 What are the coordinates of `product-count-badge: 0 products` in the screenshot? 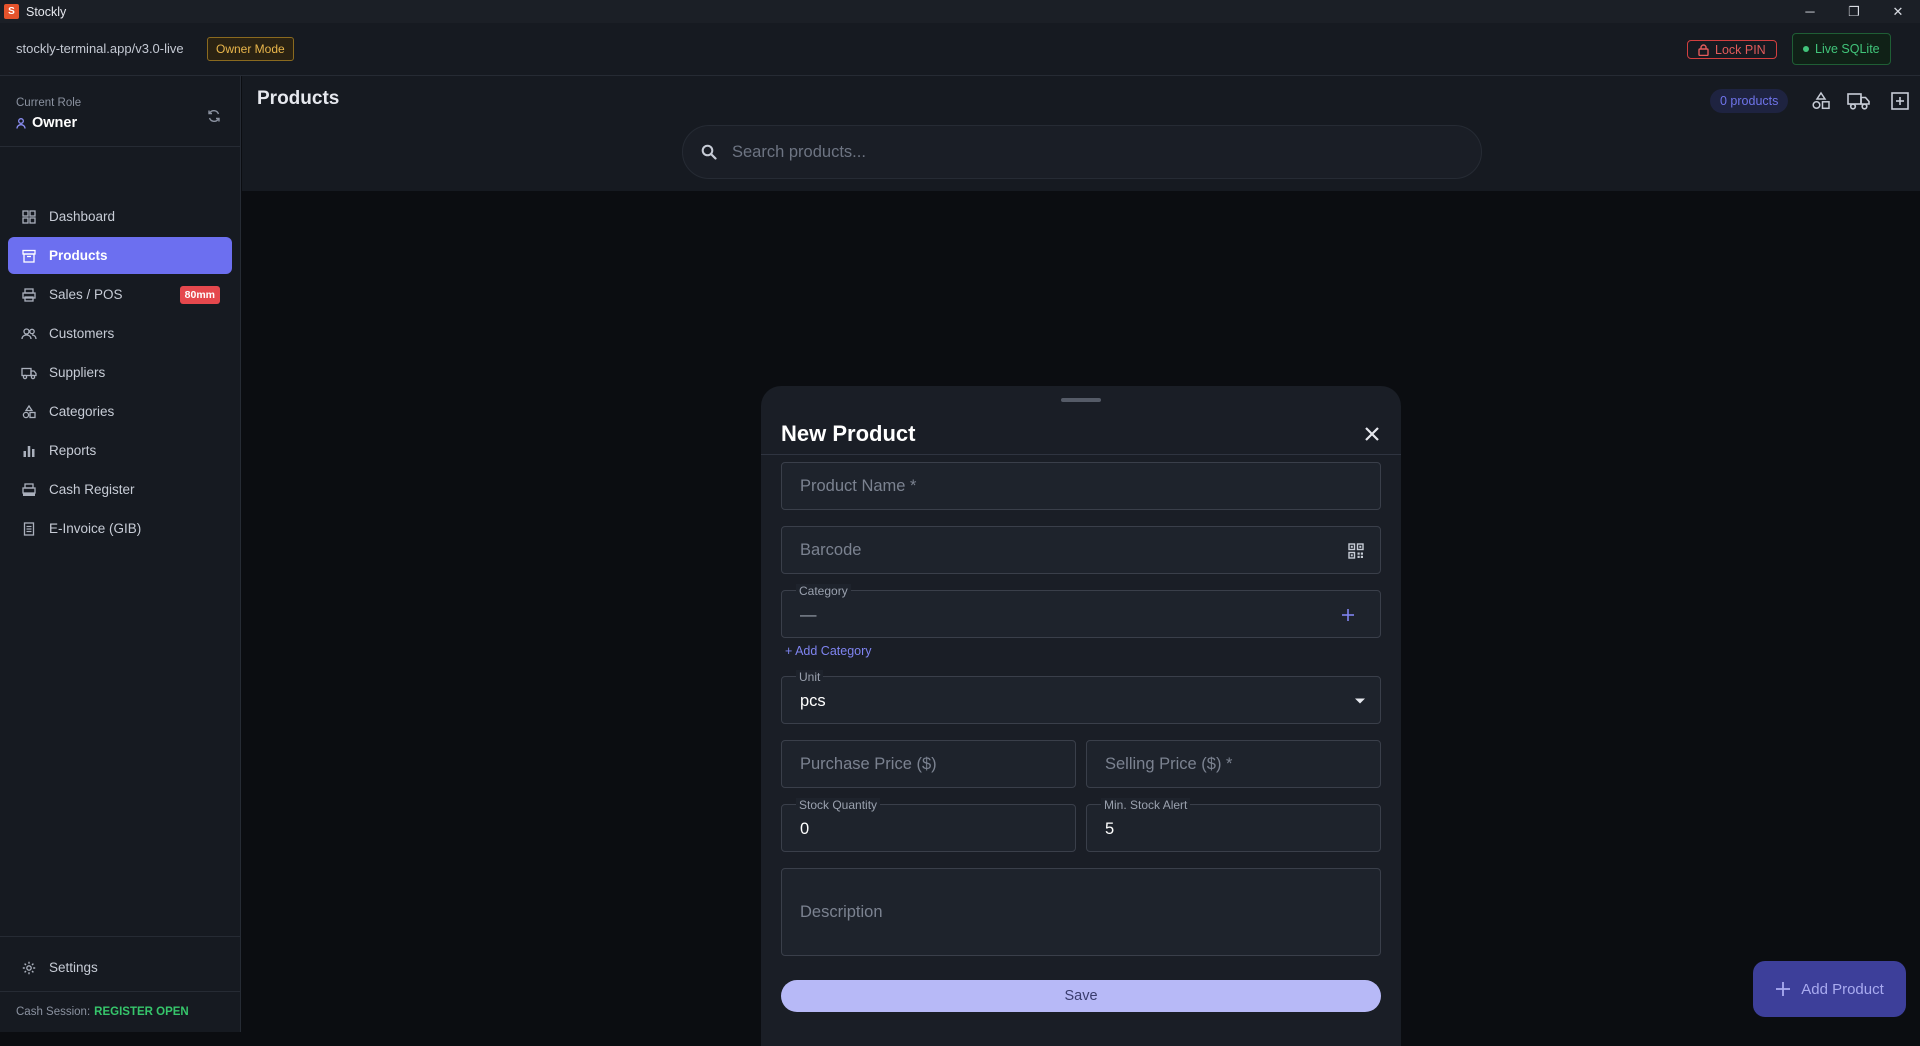 It's located at (1749, 101).